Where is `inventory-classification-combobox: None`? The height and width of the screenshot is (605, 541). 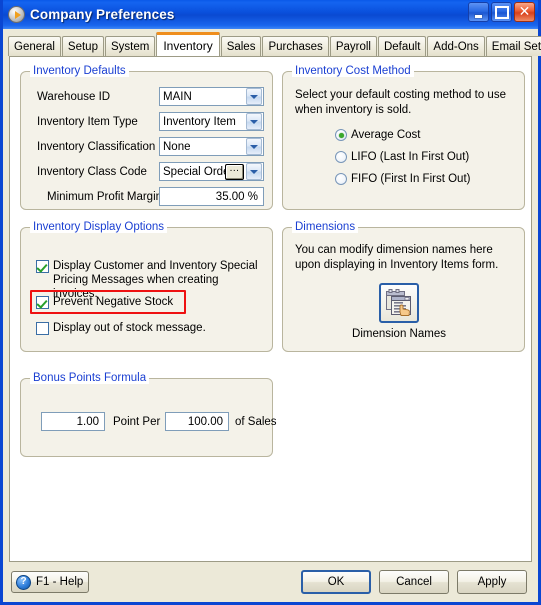
inventory-classification-combobox: None is located at coordinates (211, 146).